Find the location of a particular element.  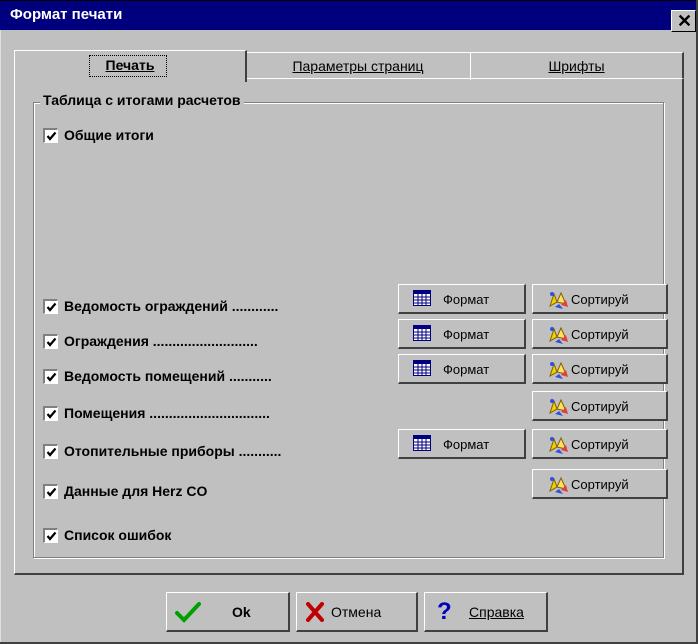

tab-label: Параметры страниц is located at coordinates (358, 66).